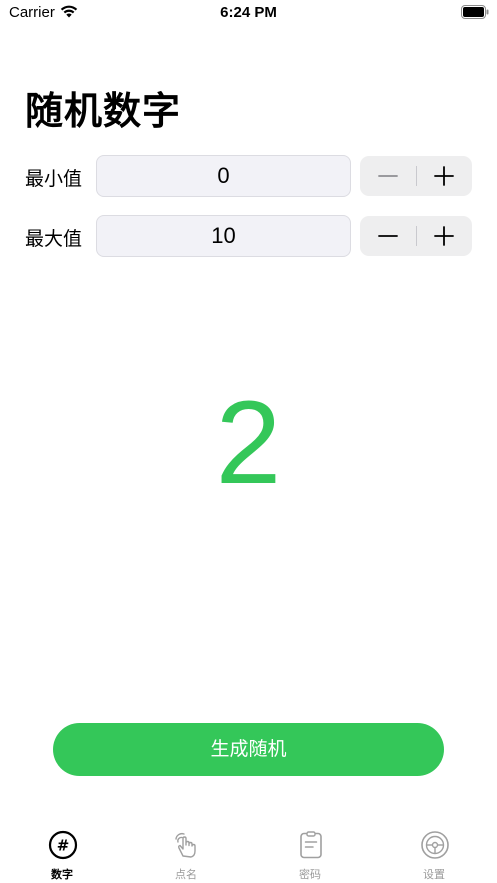 This screenshot has height=883, width=497. What do you see at coordinates (54, 239) in the screenshot?
I see `max-value-label: 最大值` at bounding box center [54, 239].